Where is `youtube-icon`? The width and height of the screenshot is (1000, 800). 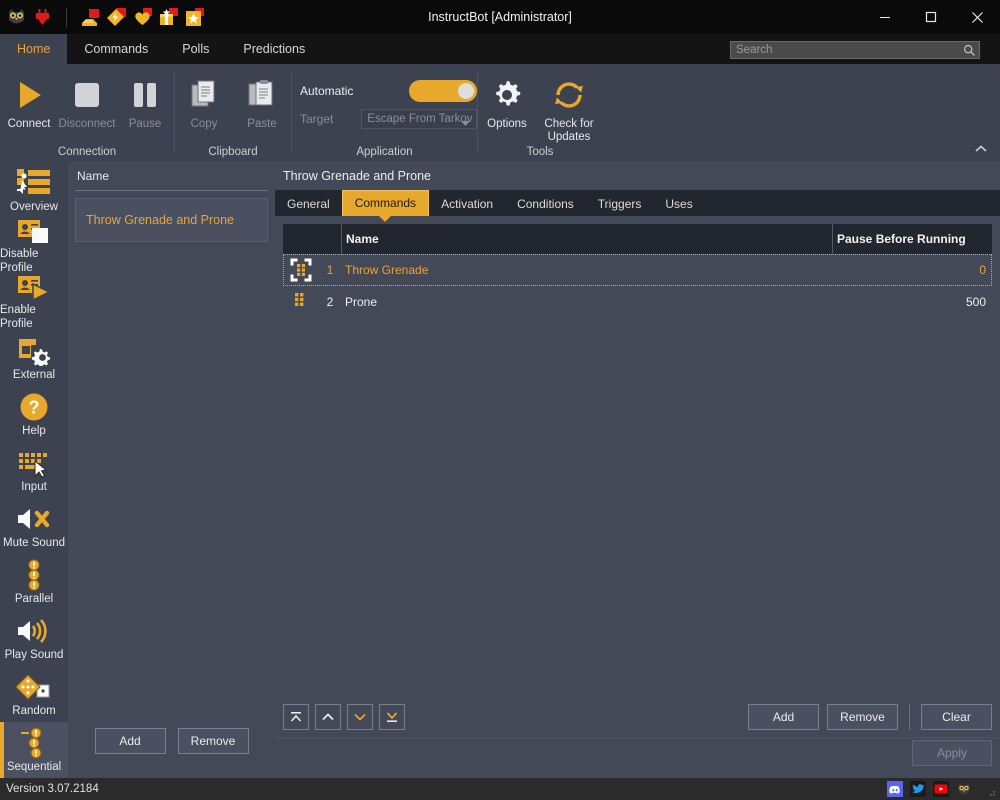
youtube-icon is located at coordinates (941, 789).